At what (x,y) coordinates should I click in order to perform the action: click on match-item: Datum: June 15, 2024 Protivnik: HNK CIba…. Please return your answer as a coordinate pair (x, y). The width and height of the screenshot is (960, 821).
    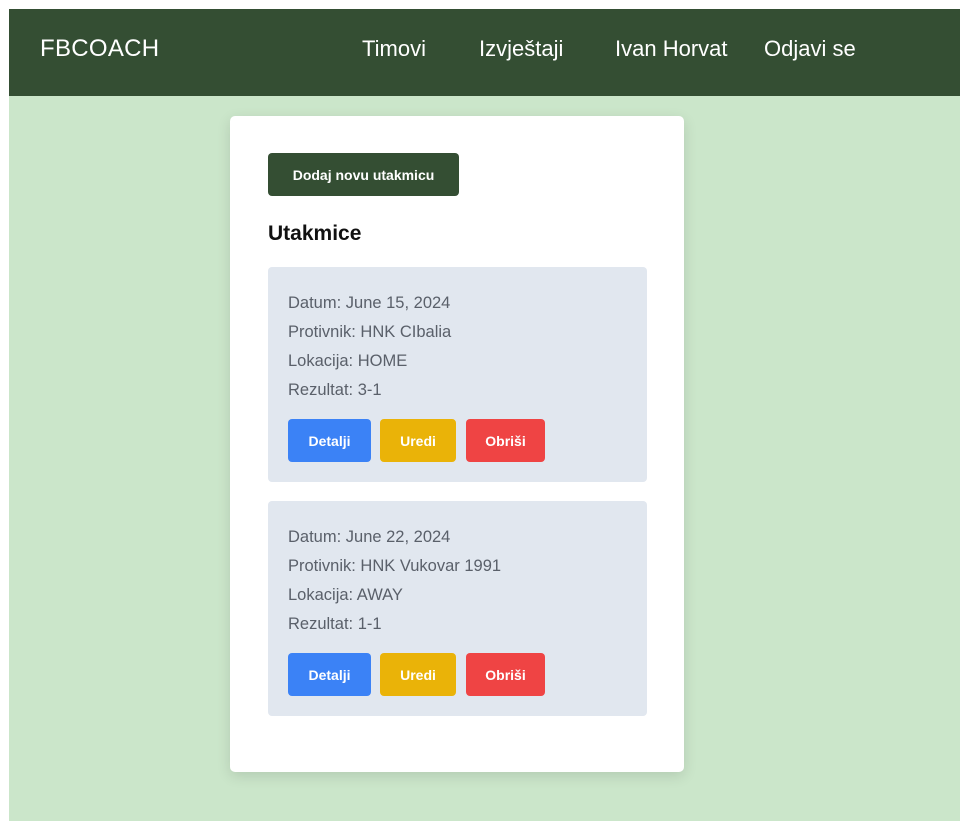
    Looking at the image, I should click on (457, 374).